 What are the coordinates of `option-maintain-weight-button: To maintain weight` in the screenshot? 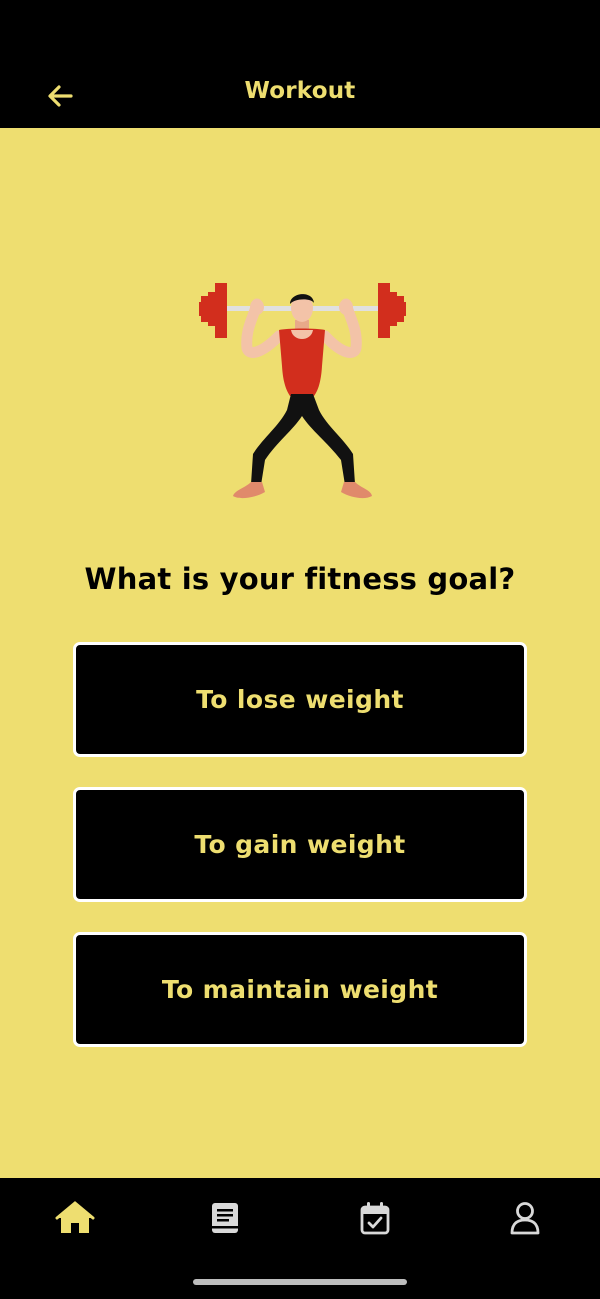 It's located at (300, 989).